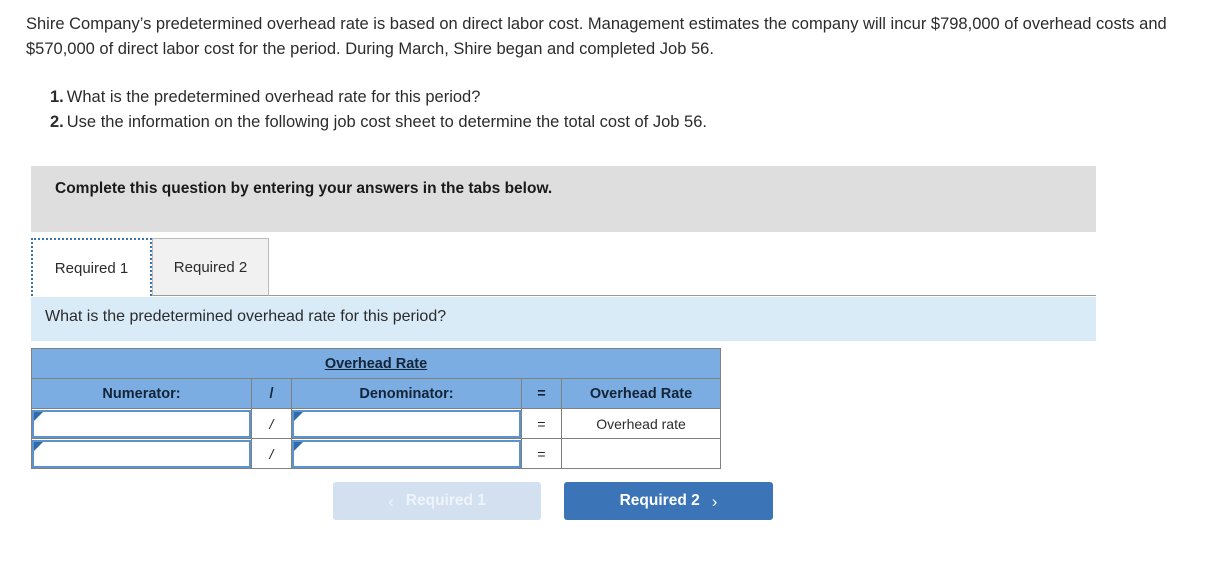 This screenshot has height=568, width=1232. I want to click on tab-required-1-label: Required 1, so click(91, 268).